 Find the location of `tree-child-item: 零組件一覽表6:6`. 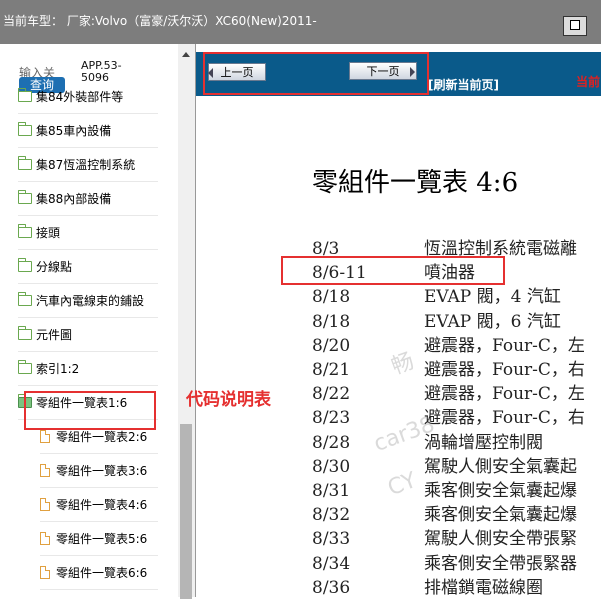

tree-child-item: 零組件一覽表6:6 is located at coordinates (99, 573).